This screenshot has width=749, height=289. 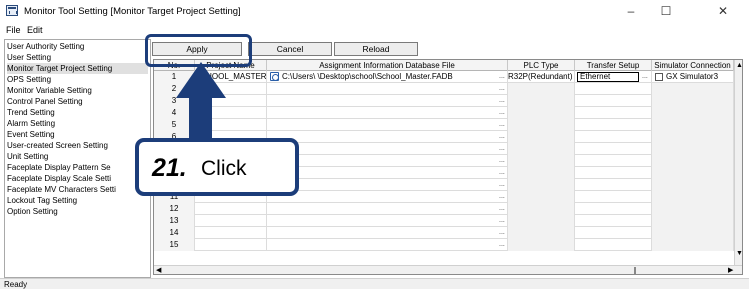 I want to click on sidebar-item: Lockout Tag Setting, so click(x=42, y=200).